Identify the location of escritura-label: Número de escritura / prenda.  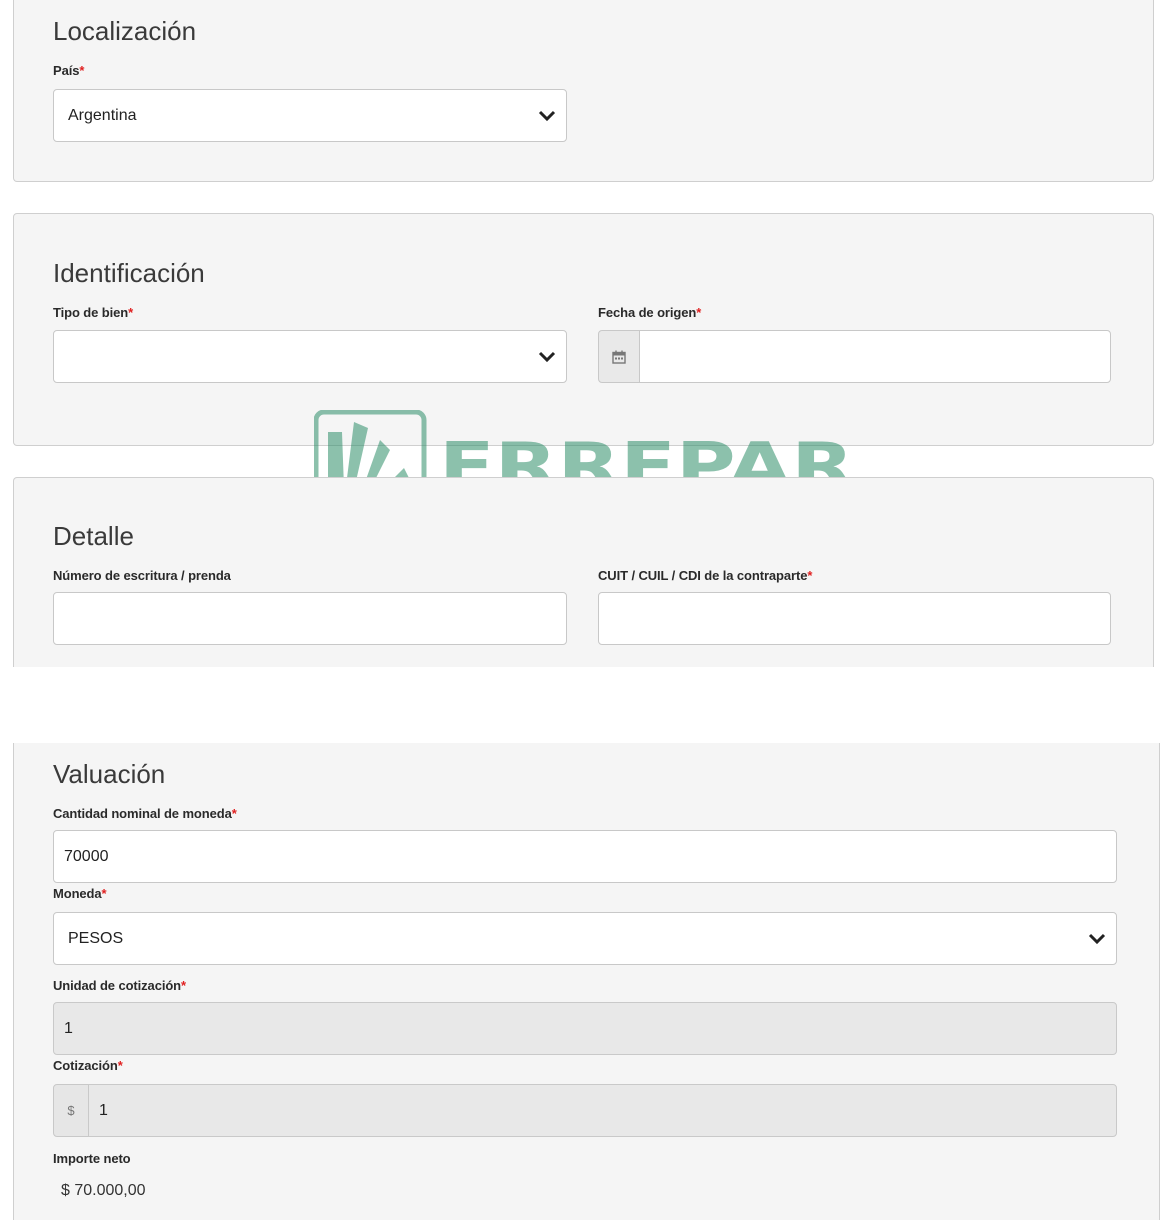
(142, 575).